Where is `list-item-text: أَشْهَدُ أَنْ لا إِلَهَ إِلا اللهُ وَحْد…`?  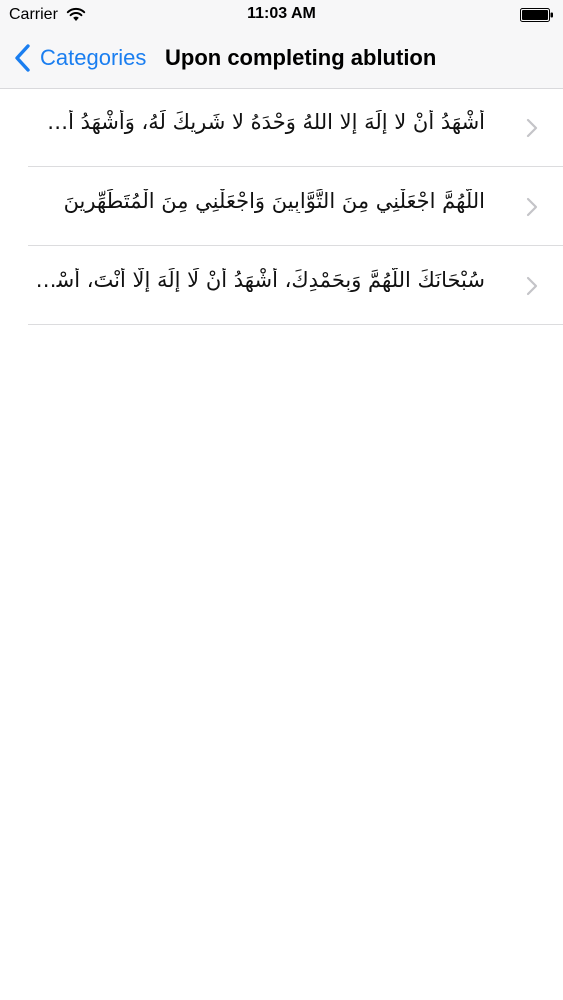 list-item-text: أَشْهَدُ أَنْ لا إِلَهَ إِلا اللهُ وَحْد… is located at coordinates (260, 122).